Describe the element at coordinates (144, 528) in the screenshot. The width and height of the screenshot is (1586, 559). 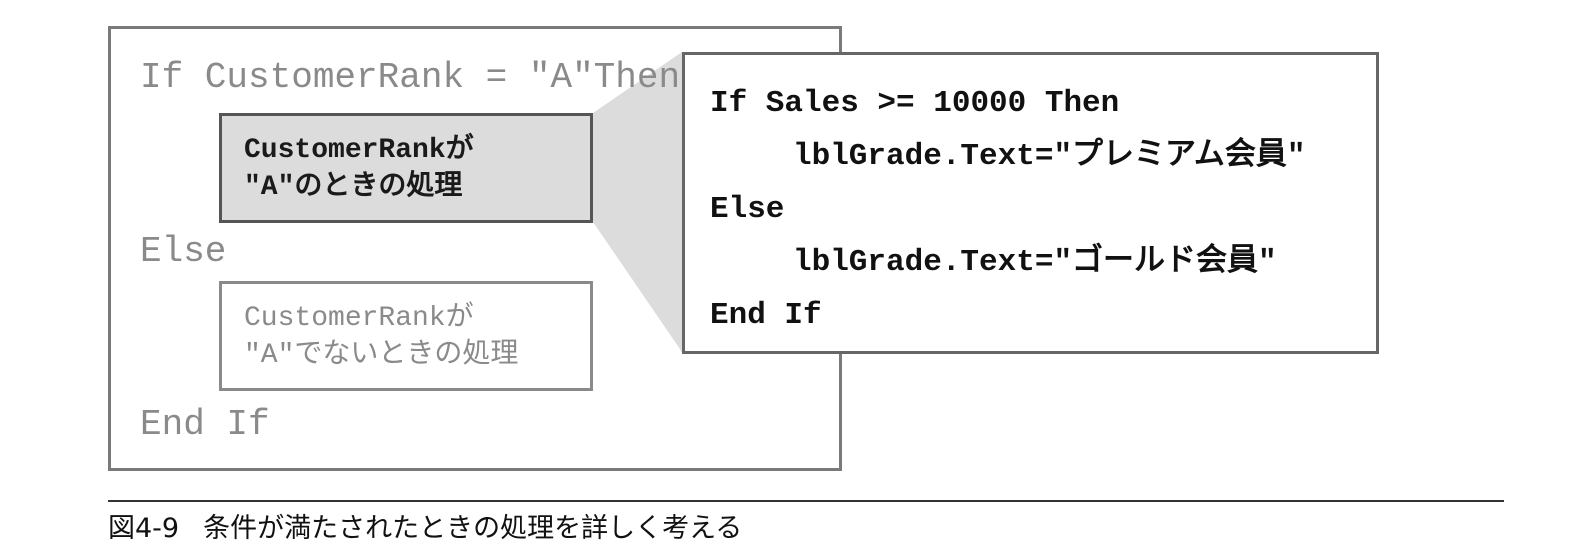
I see `figure-number: 図4-9` at that location.